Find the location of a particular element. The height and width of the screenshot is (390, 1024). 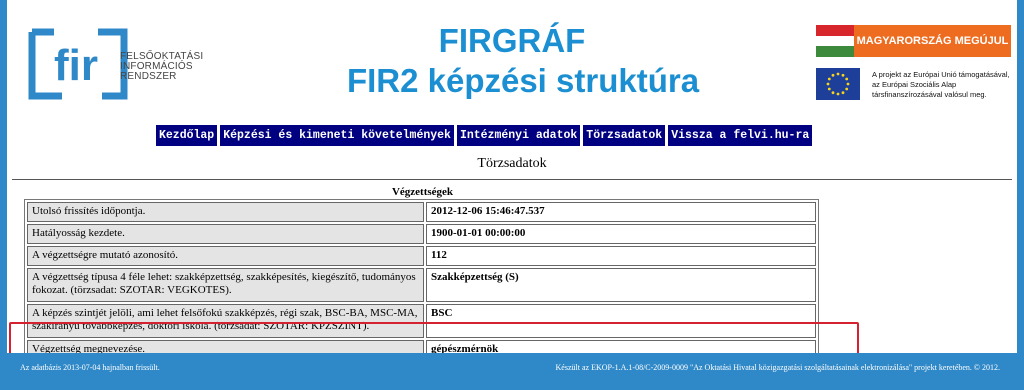

nav-master-data: Törzsadatok is located at coordinates (624, 135).